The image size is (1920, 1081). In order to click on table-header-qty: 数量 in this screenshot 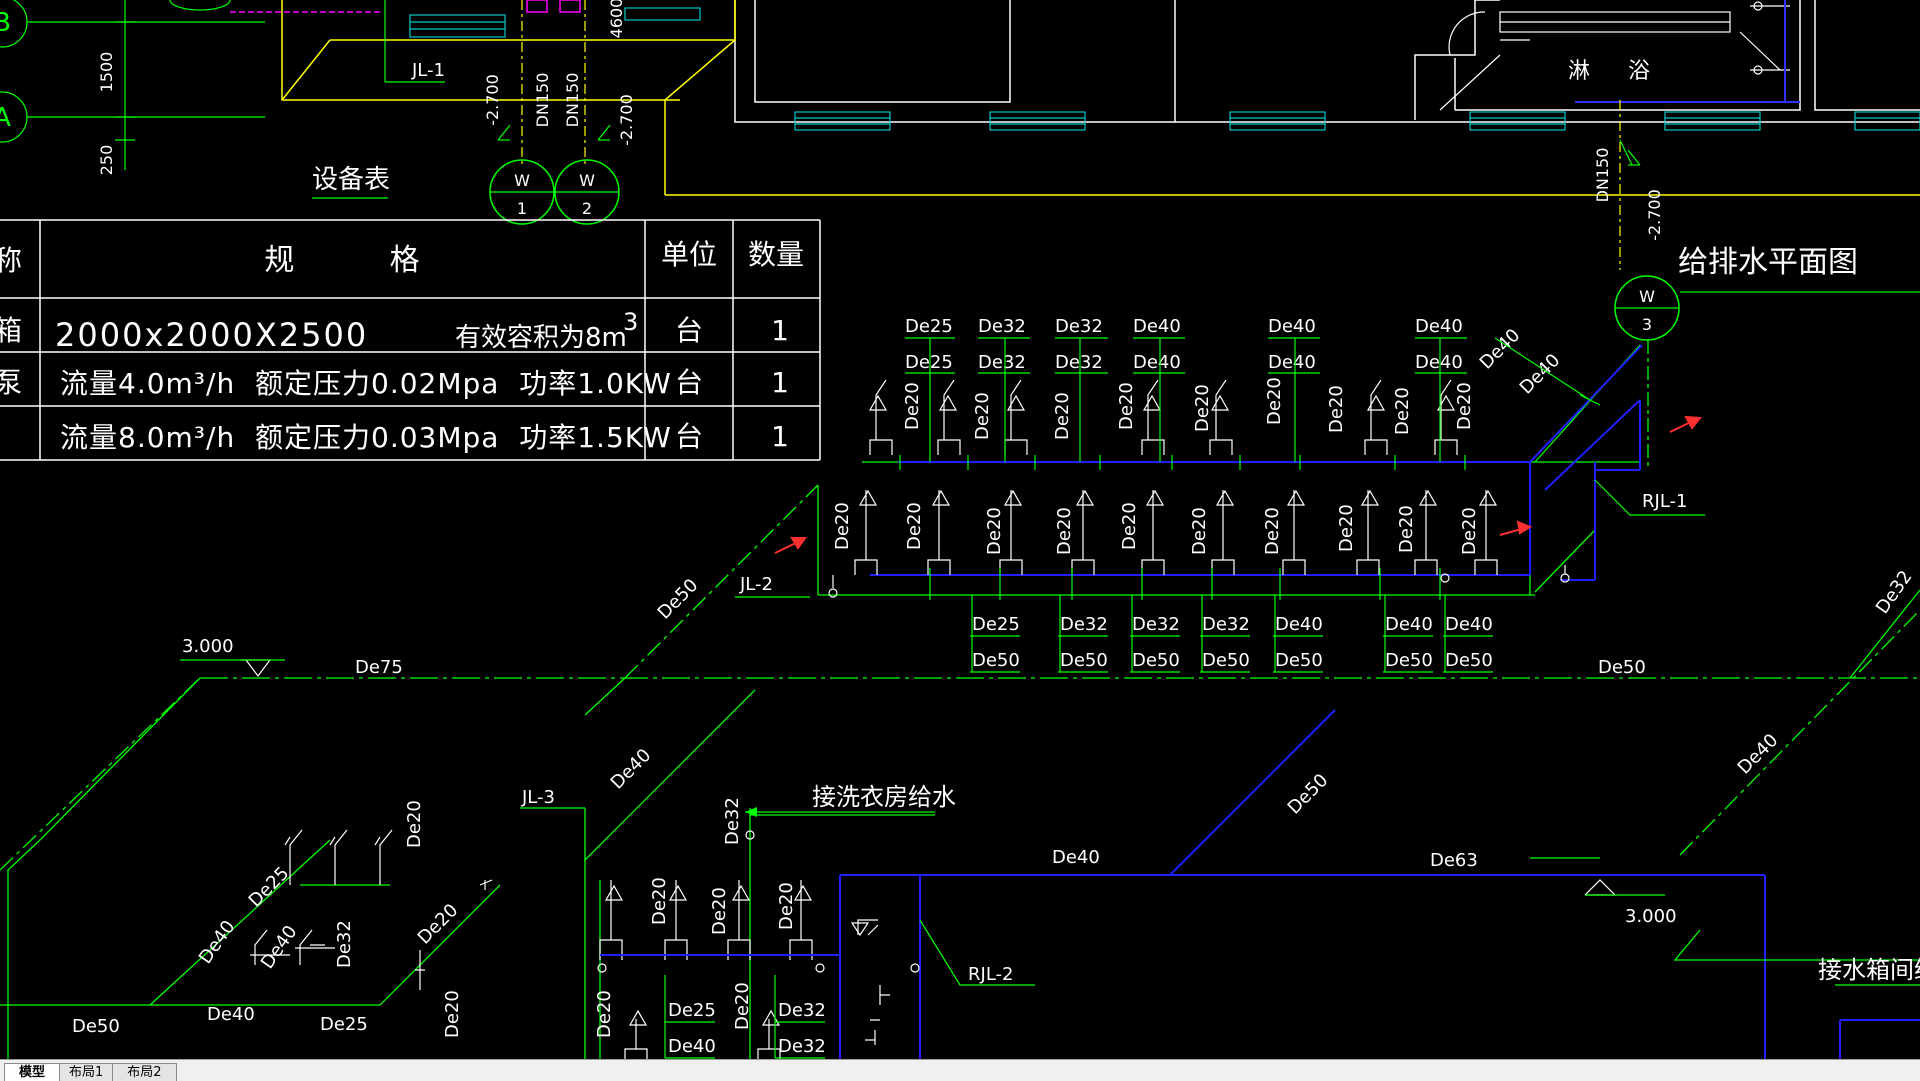, I will do `click(776, 254)`.